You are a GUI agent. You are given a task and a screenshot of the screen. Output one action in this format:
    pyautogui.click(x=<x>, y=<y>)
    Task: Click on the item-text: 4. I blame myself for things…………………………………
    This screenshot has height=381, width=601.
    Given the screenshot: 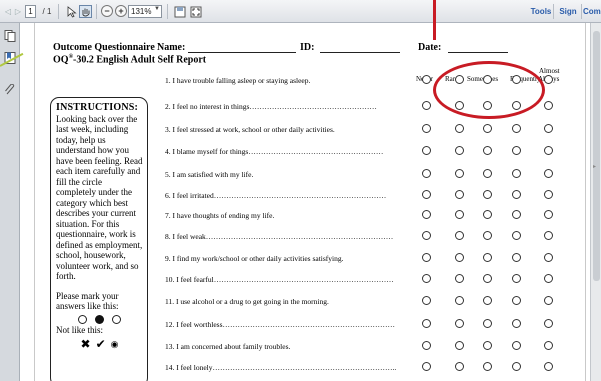 What is the action you would take?
    pyautogui.click(x=274, y=151)
    